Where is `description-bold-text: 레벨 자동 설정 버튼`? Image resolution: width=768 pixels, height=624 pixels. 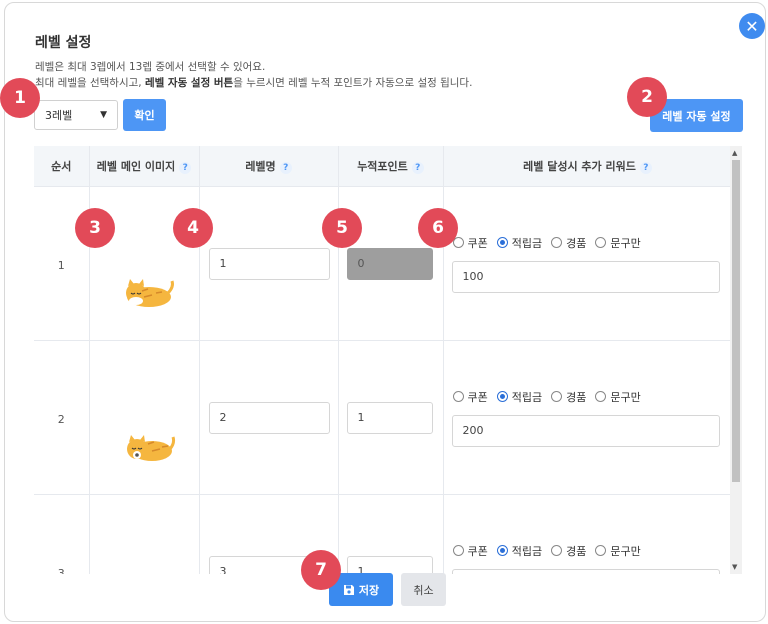 description-bold-text: 레벨 자동 설정 버튼 is located at coordinates (189, 83).